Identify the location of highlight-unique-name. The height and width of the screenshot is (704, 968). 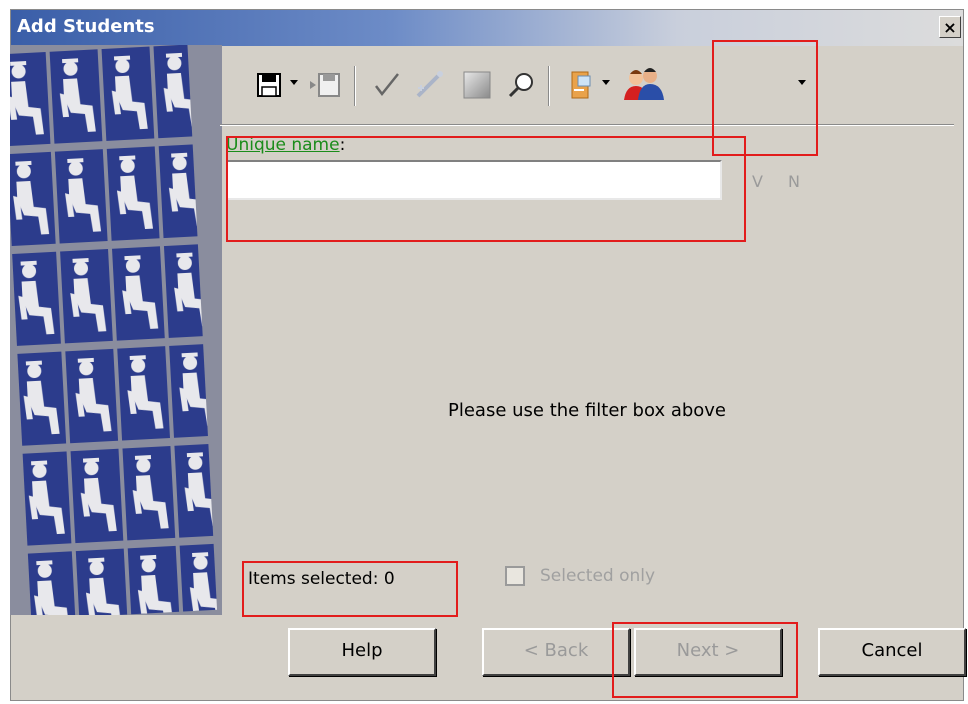
(486, 189).